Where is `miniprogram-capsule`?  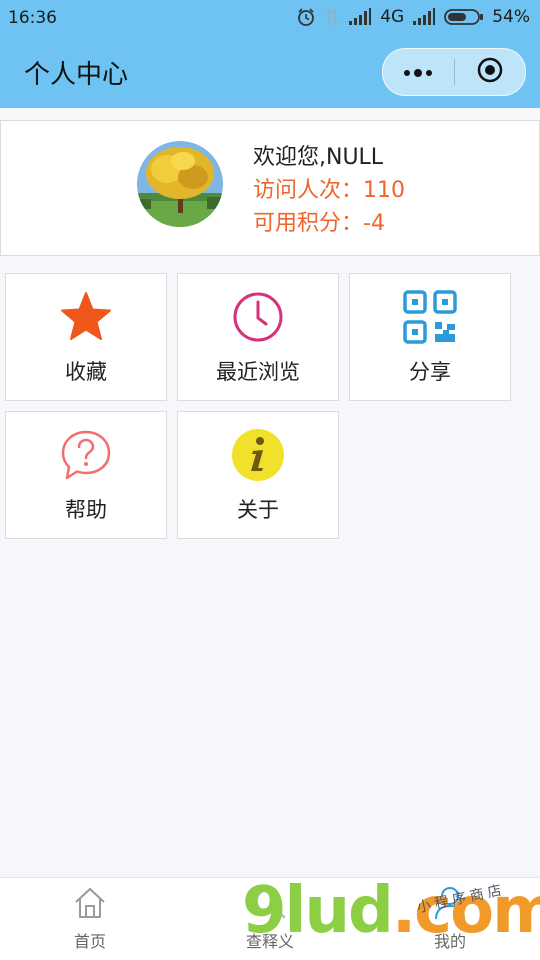 miniprogram-capsule is located at coordinates (454, 72).